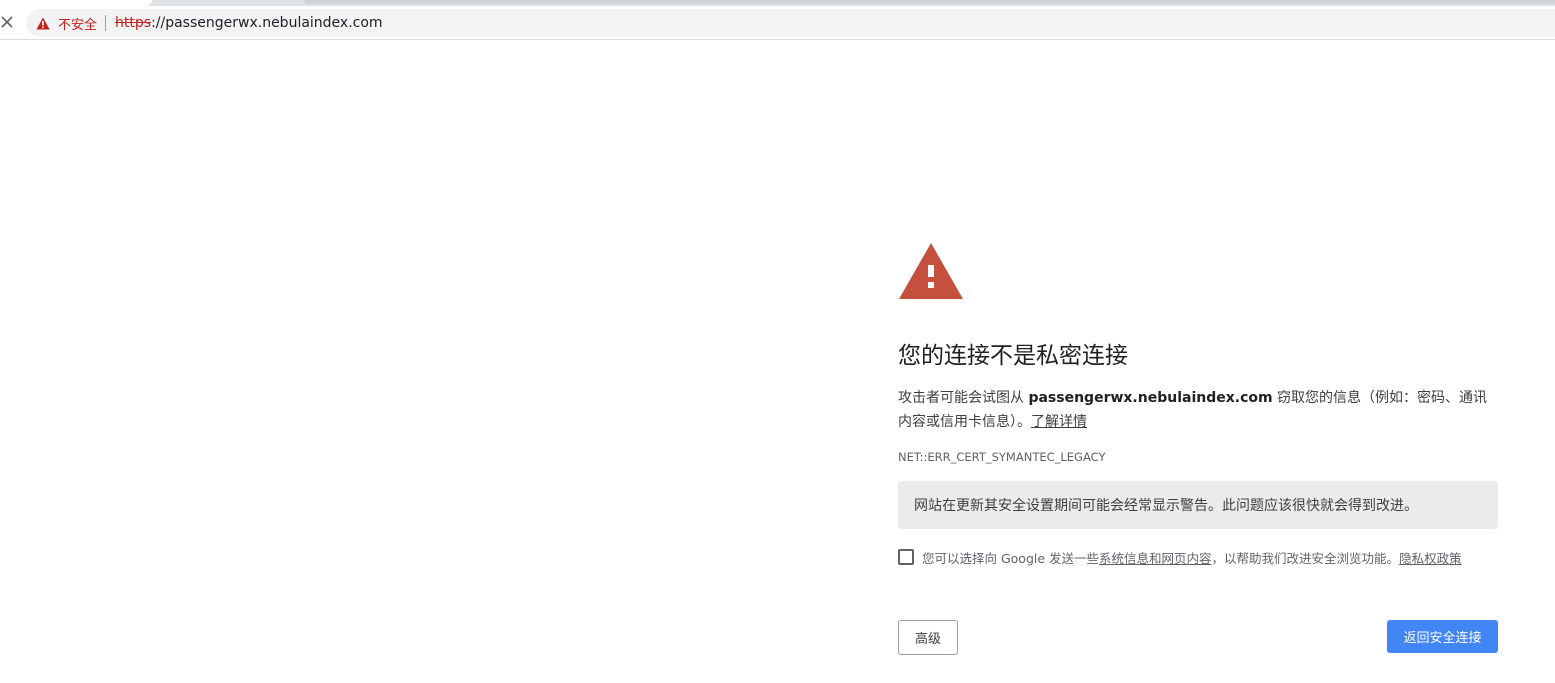  Describe the element at coordinates (1059, 422) in the screenshot. I see `learn-more-link: 了解详情` at that location.